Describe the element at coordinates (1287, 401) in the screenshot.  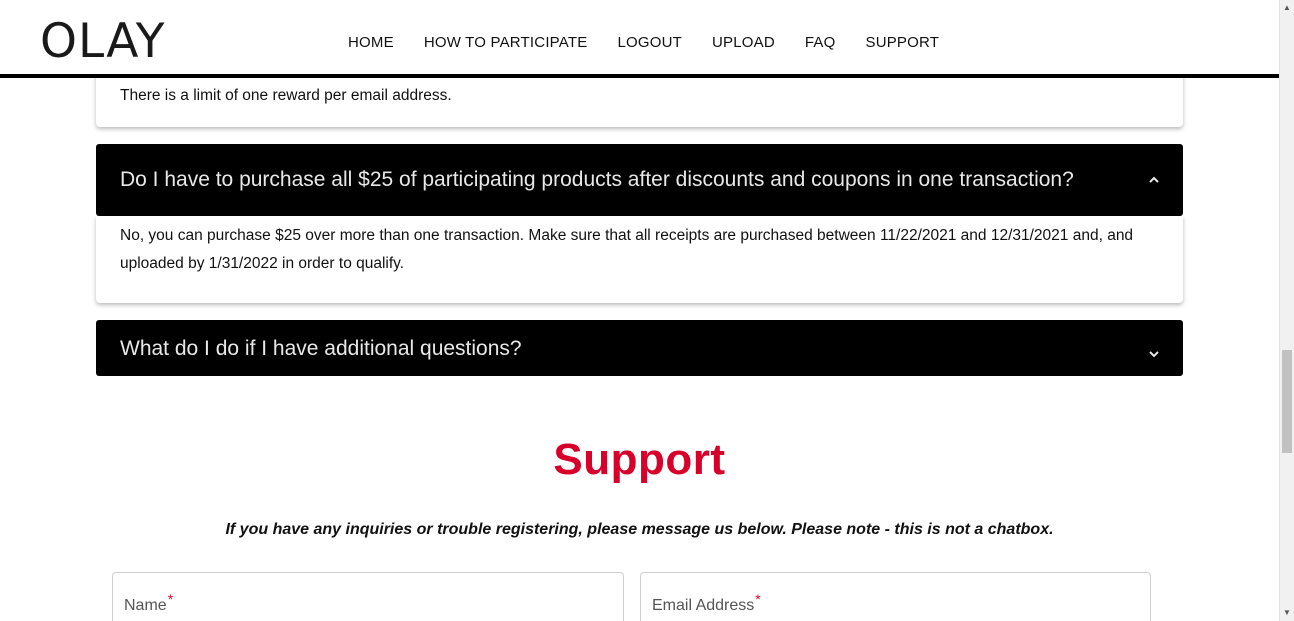
I see `scrollbar-thumb` at that location.